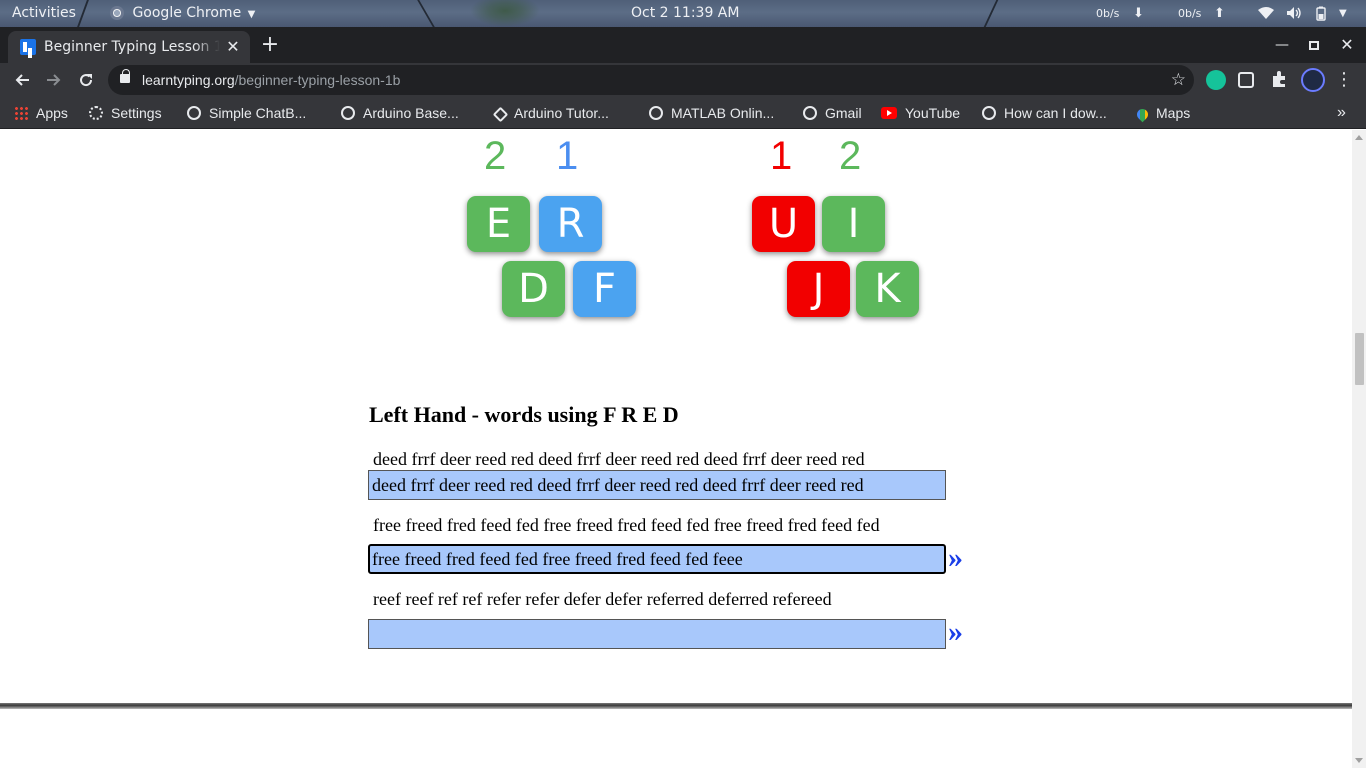 Image resolution: width=1366 pixels, height=768 pixels. What do you see at coordinates (1190, 13) in the screenshot?
I see `net-up-rate: 0b/s` at bounding box center [1190, 13].